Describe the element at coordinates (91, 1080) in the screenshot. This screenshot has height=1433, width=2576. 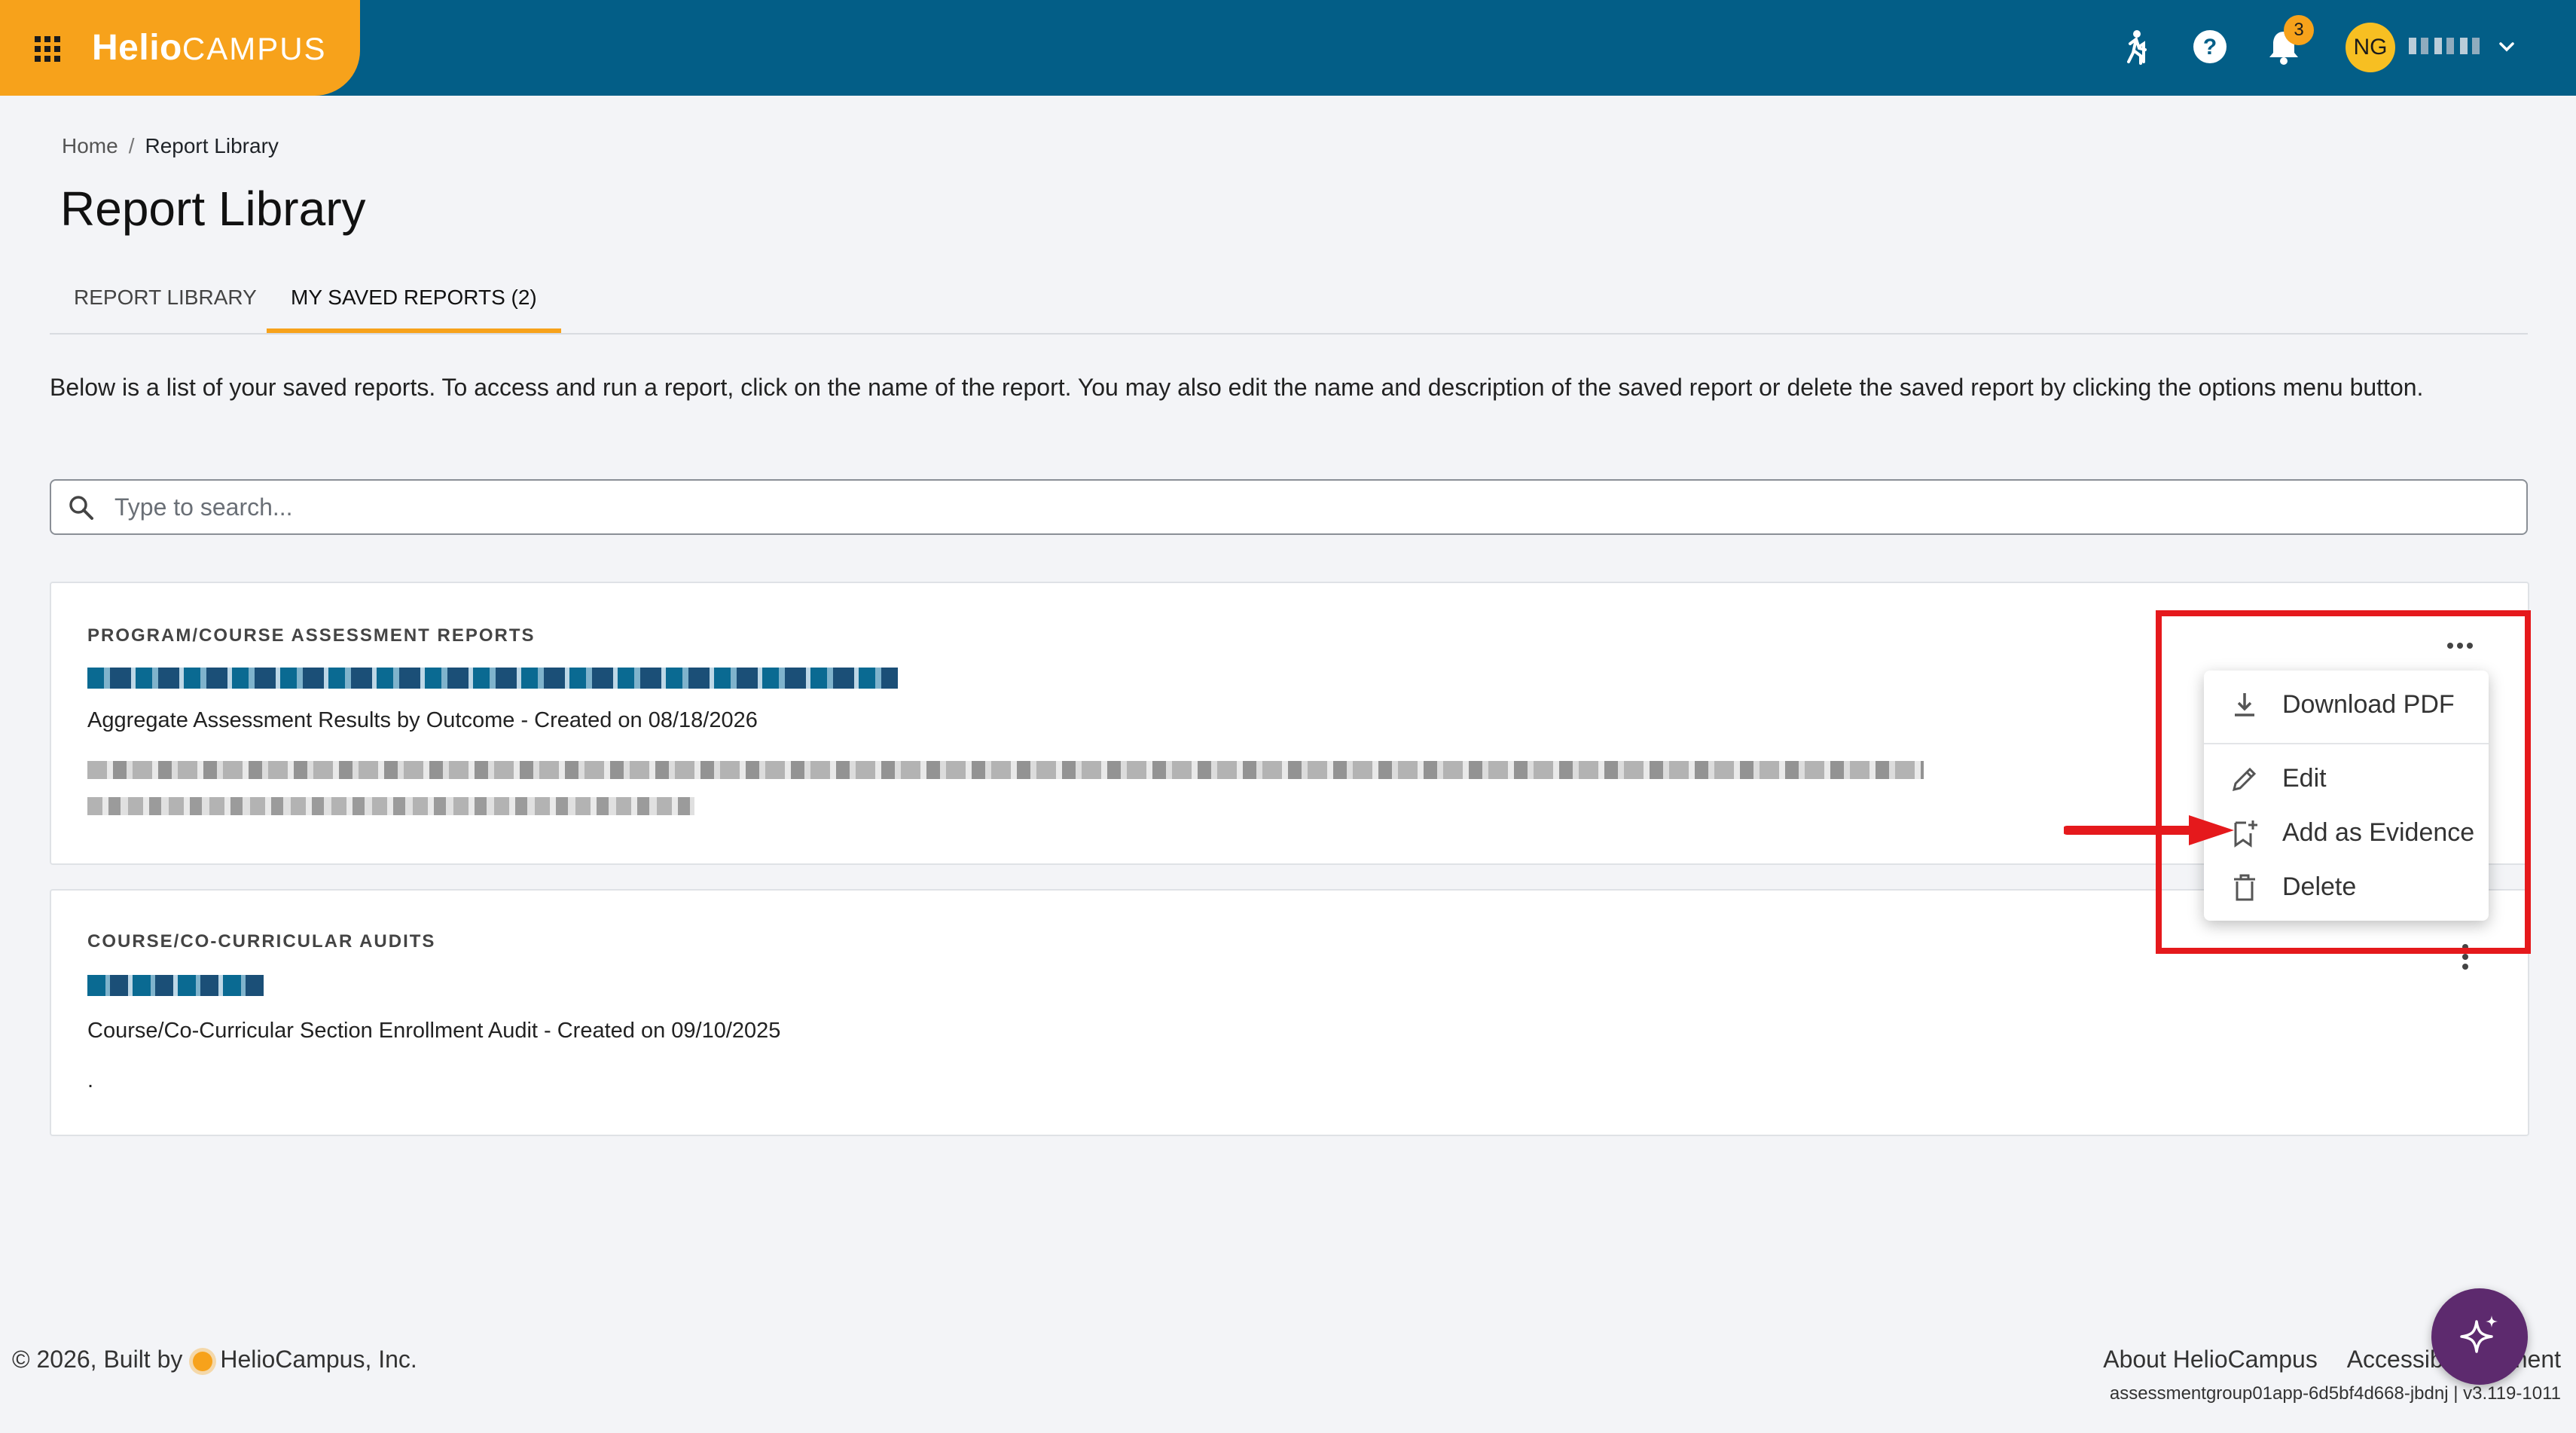
I see `report-description: .` at that location.